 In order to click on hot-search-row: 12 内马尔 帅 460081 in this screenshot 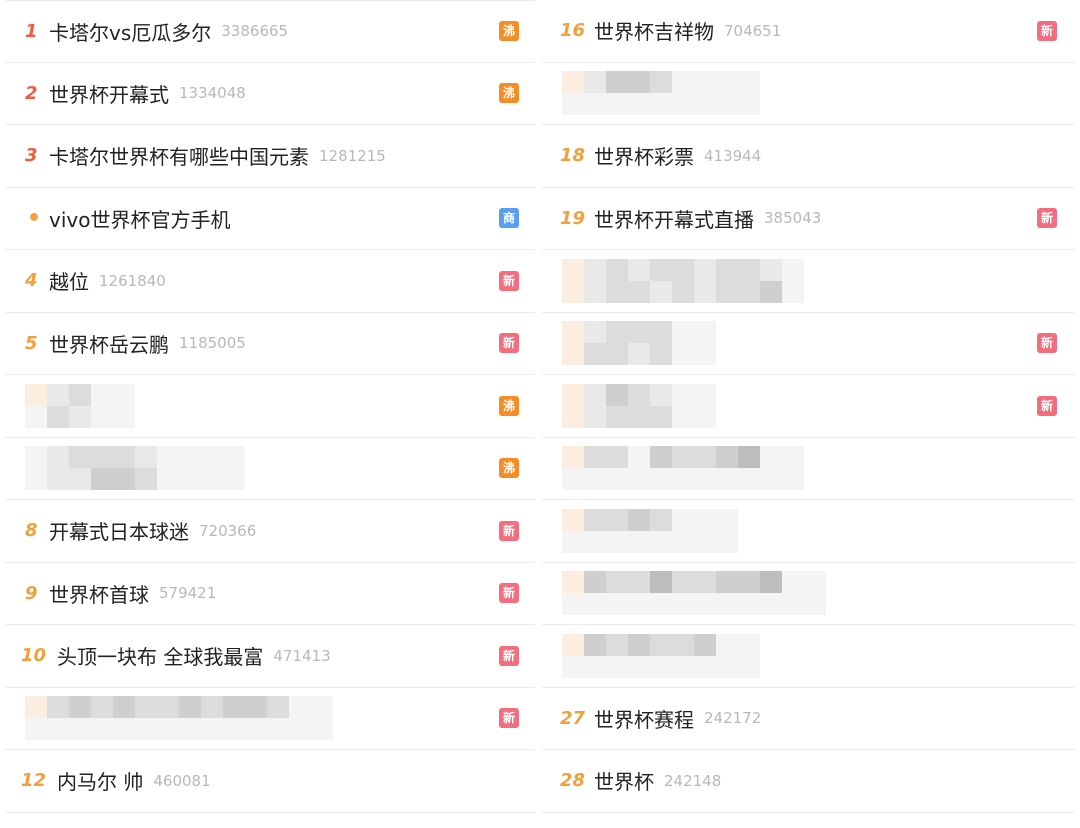, I will do `click(270, 781)`.